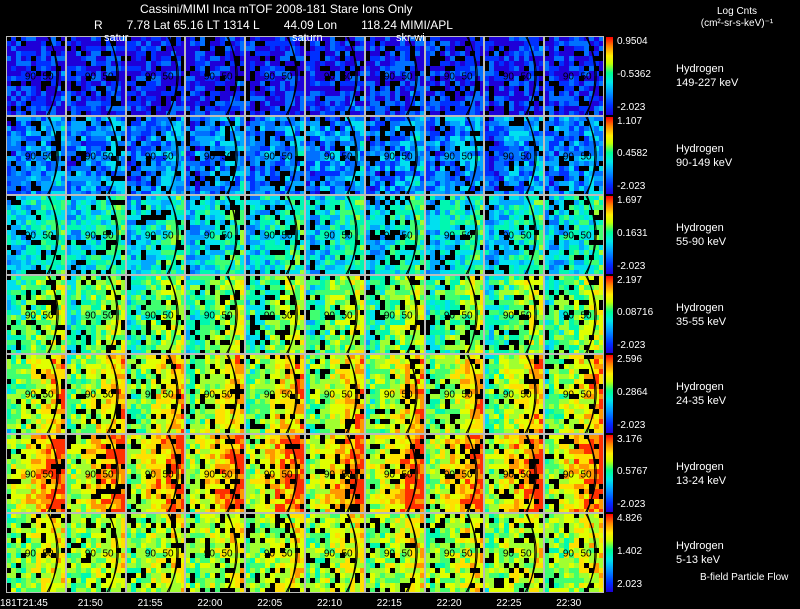 This screenshot has width=800, height=609. What do you see at coordinates (389, 603) in the screenshot?
I see `time-tick-label: 22:15` at bounding box center [389, 603].